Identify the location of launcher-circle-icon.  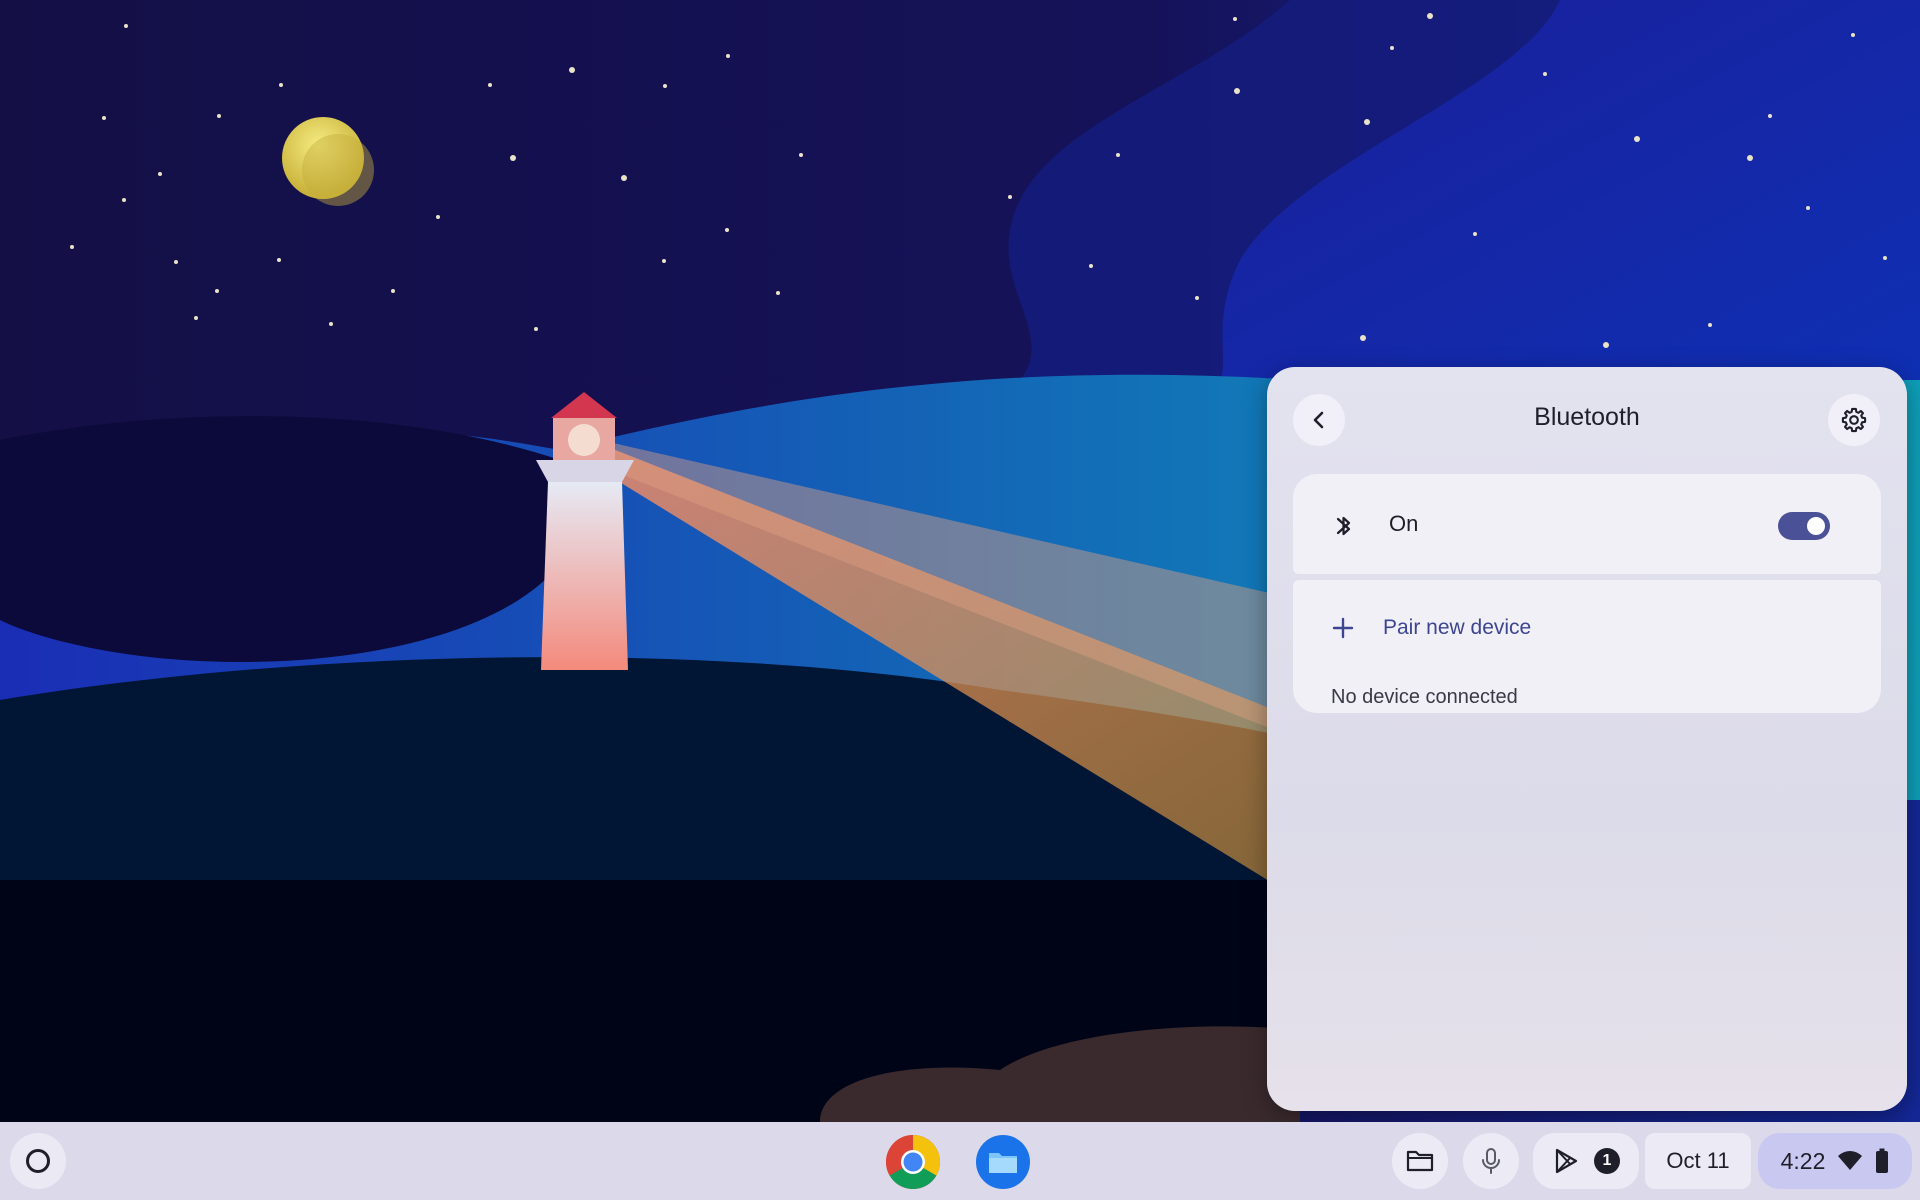
(38, 1161).